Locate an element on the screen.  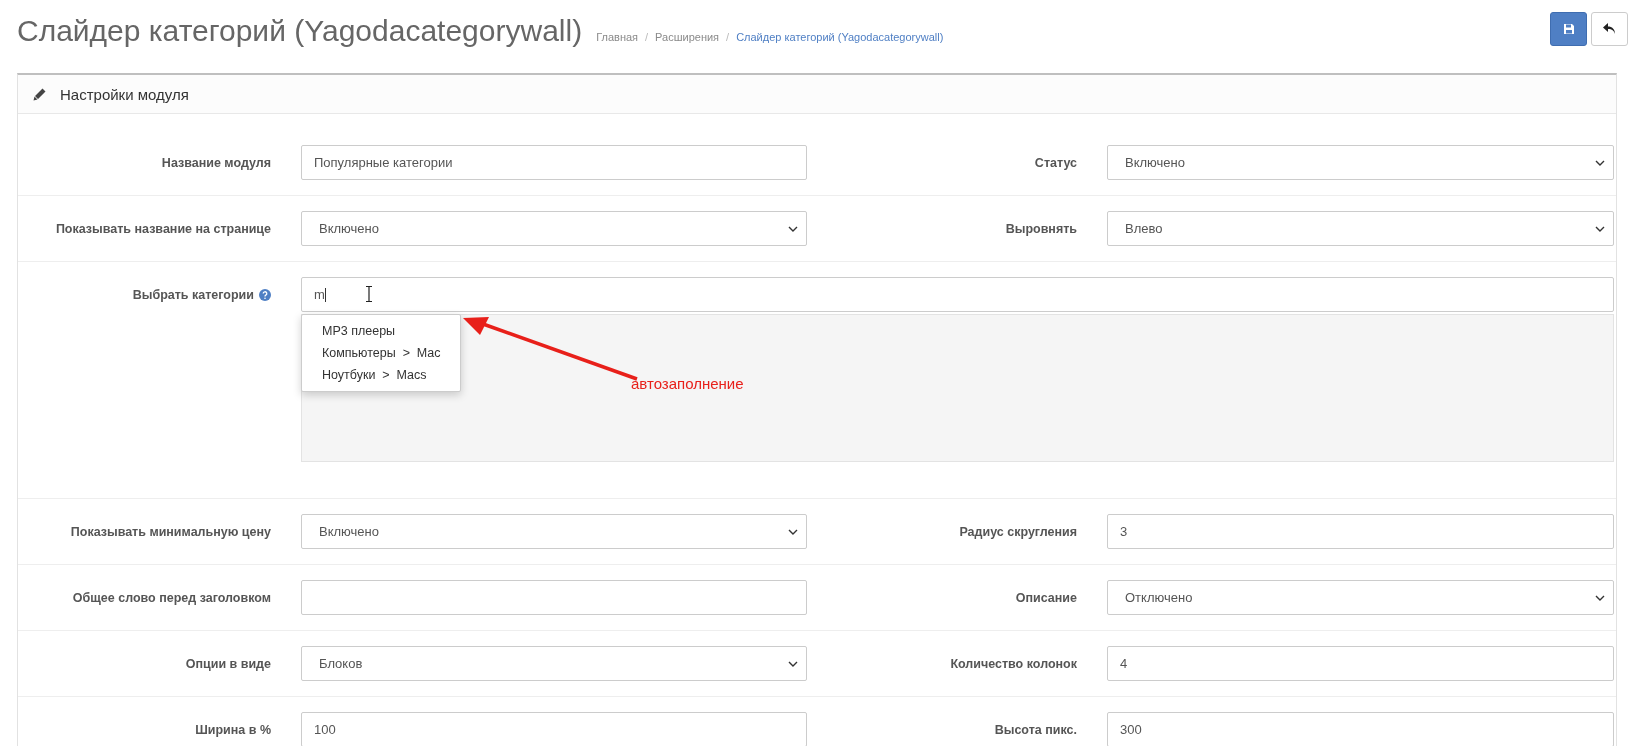
field-label: Показывать название на странице is located at coordinates (163, 228).